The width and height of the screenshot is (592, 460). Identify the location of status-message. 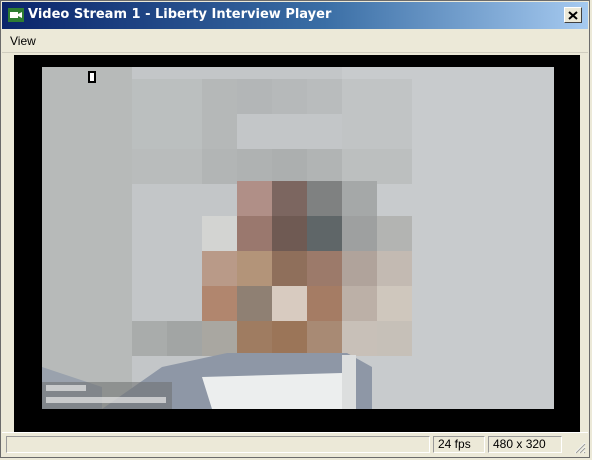
(218, 444).